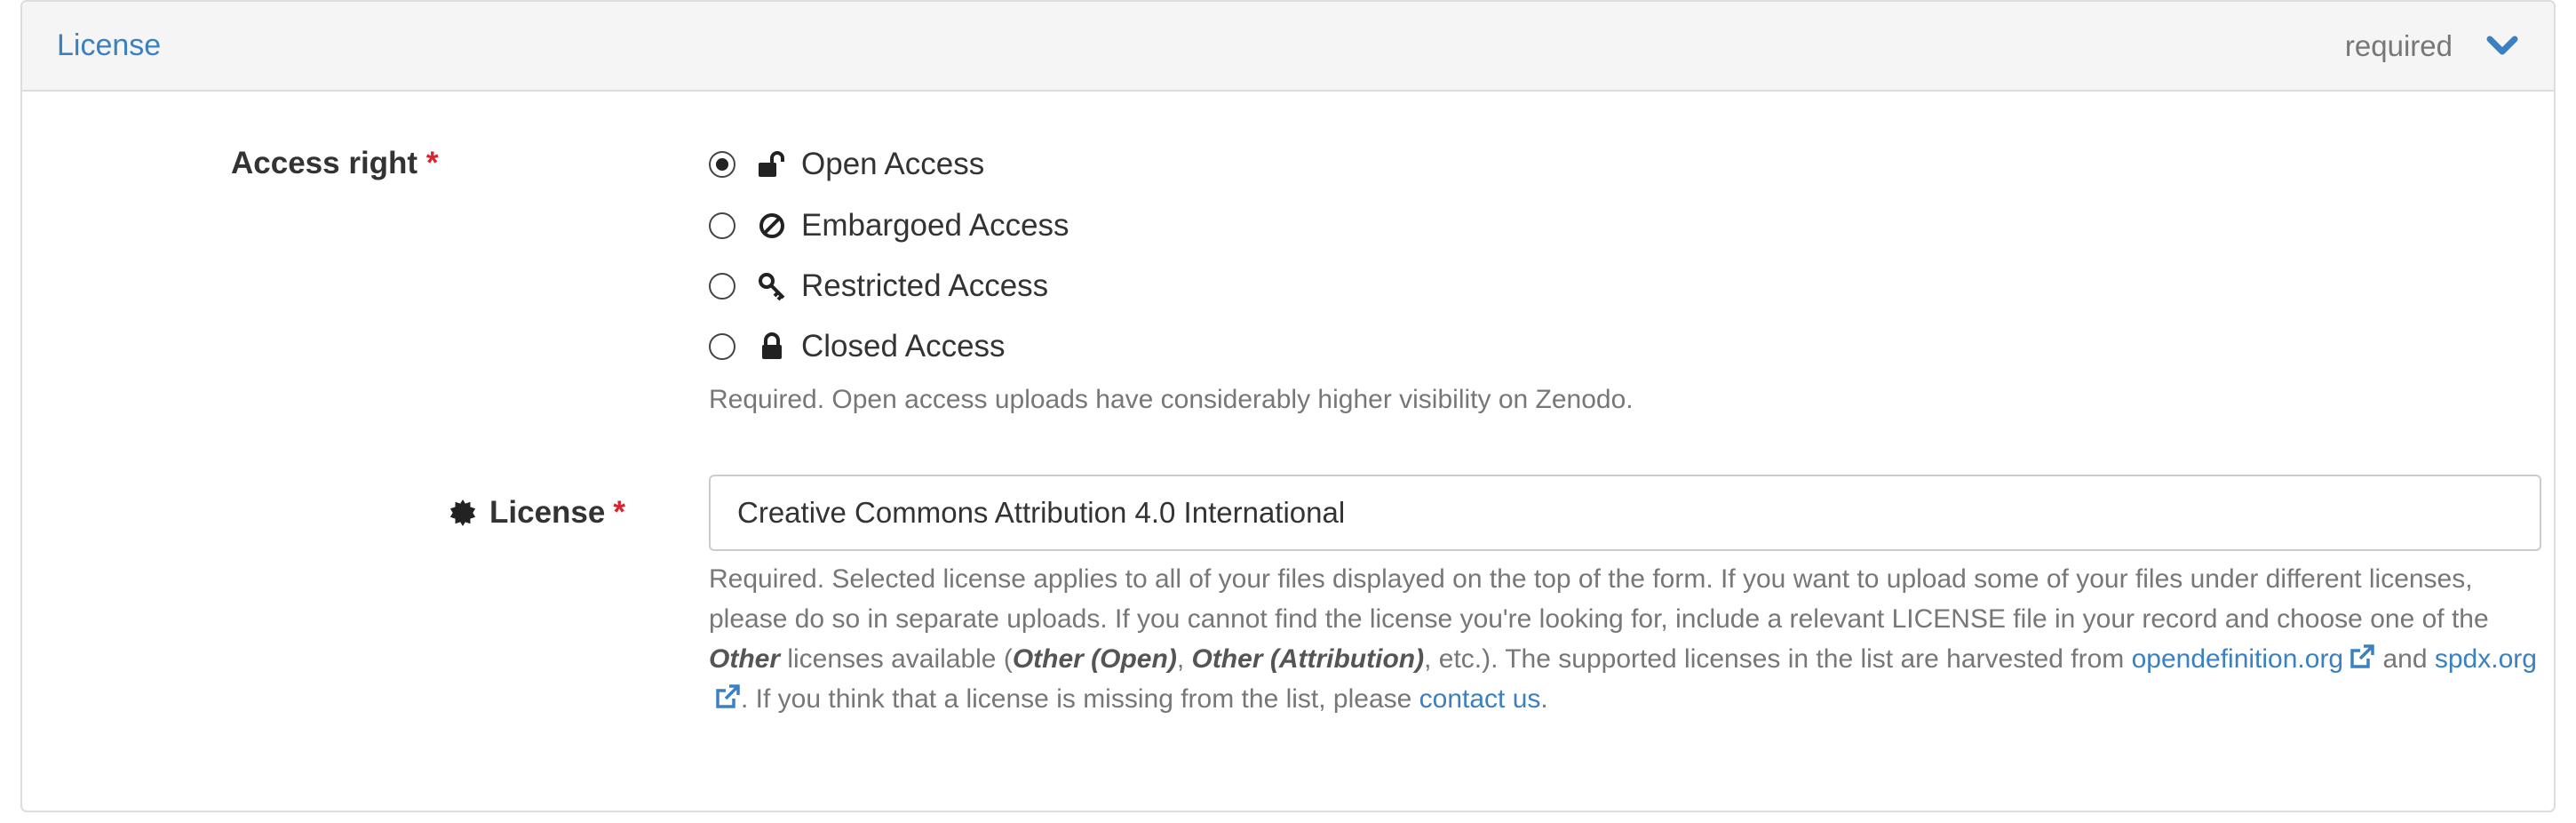 This screenshot has height=823, width=2576. I want to click on help-text-emphasis: Other, so click(745, 659).